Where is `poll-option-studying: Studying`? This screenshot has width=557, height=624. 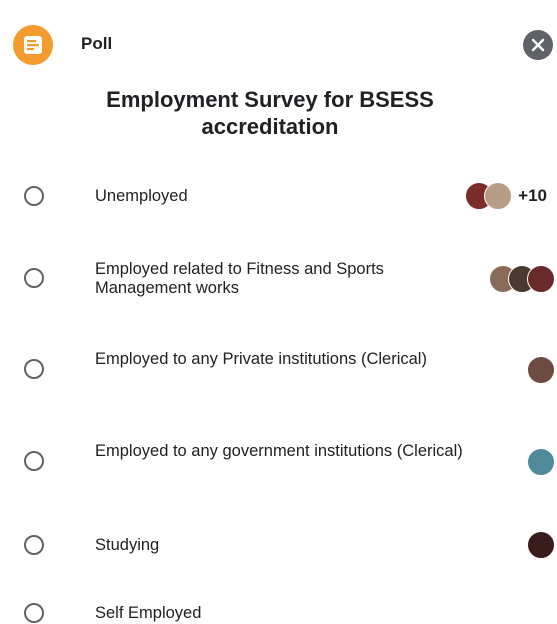
poll-option-studying: Studying is located at coordinates (278, 546).